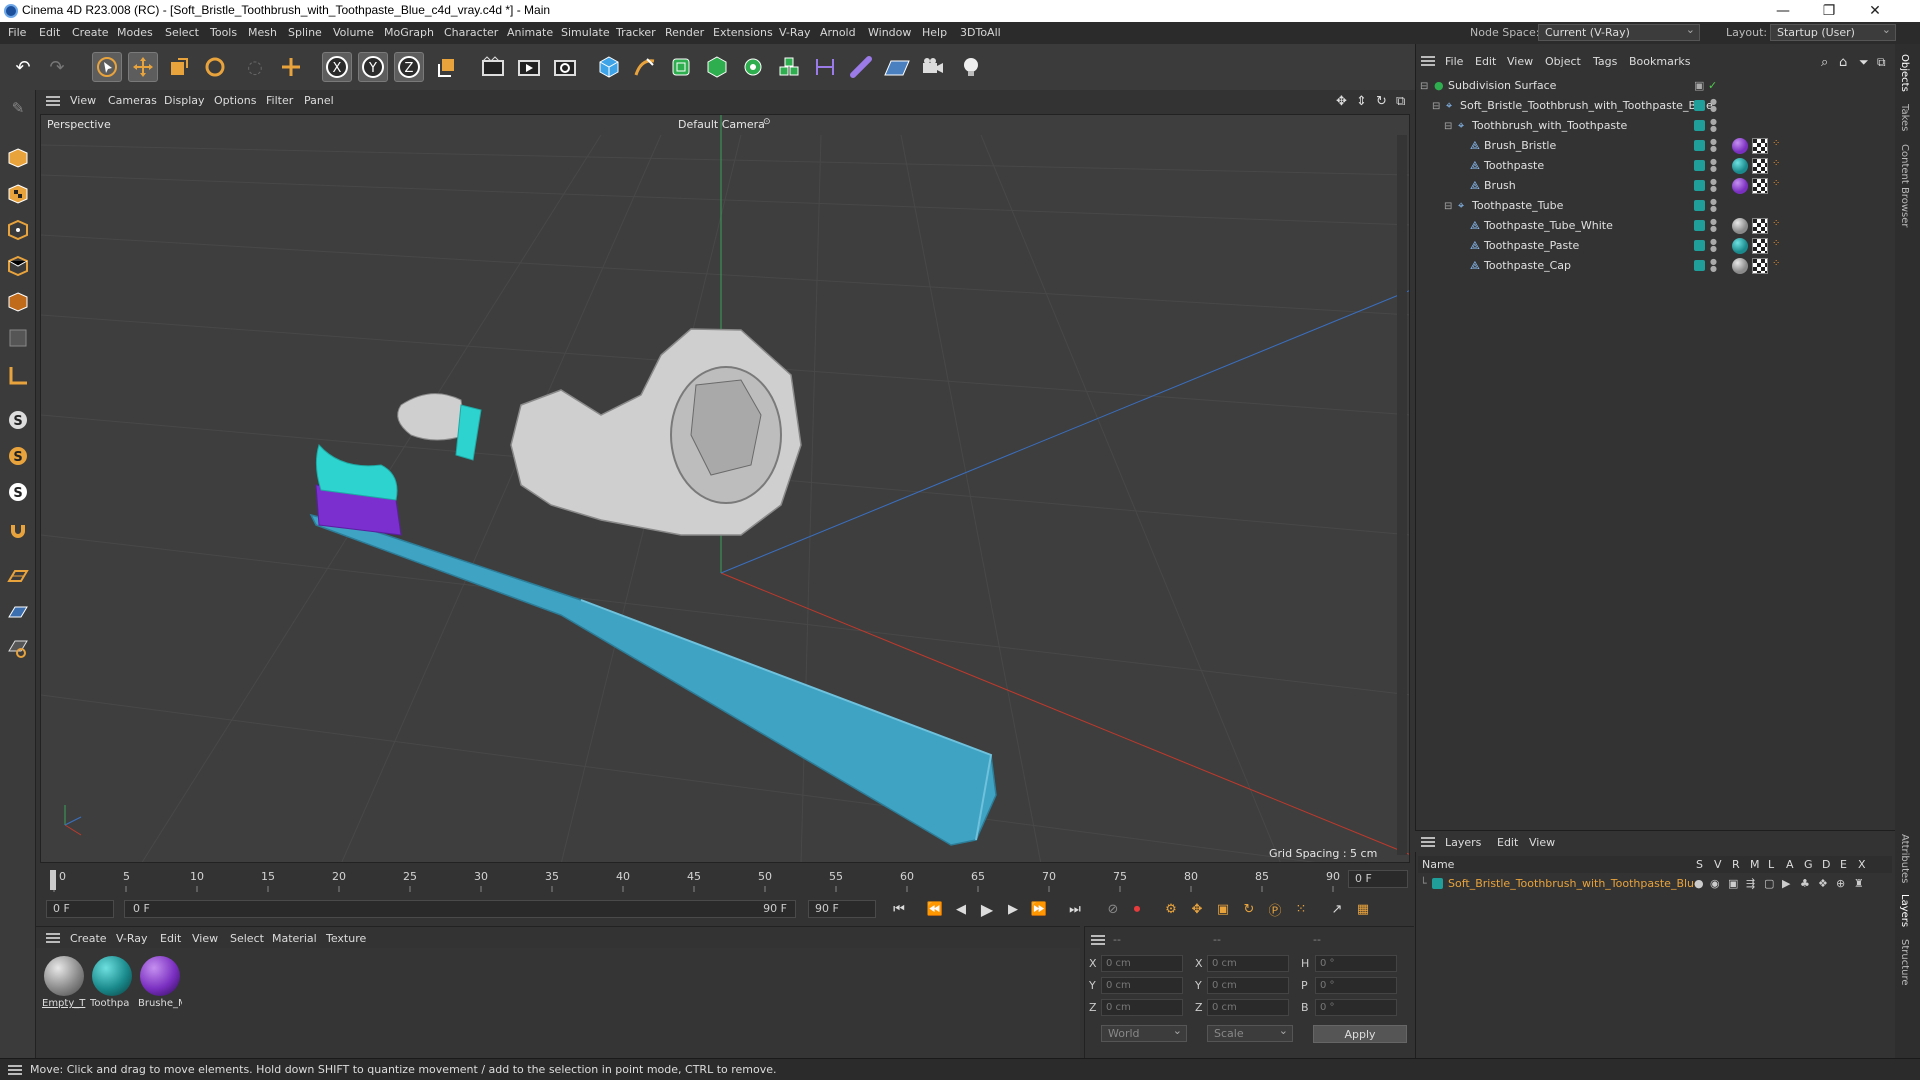 This screenshot has width=1920, height=1080. I want to click on undo-icon: ↶, so click(23, 67).